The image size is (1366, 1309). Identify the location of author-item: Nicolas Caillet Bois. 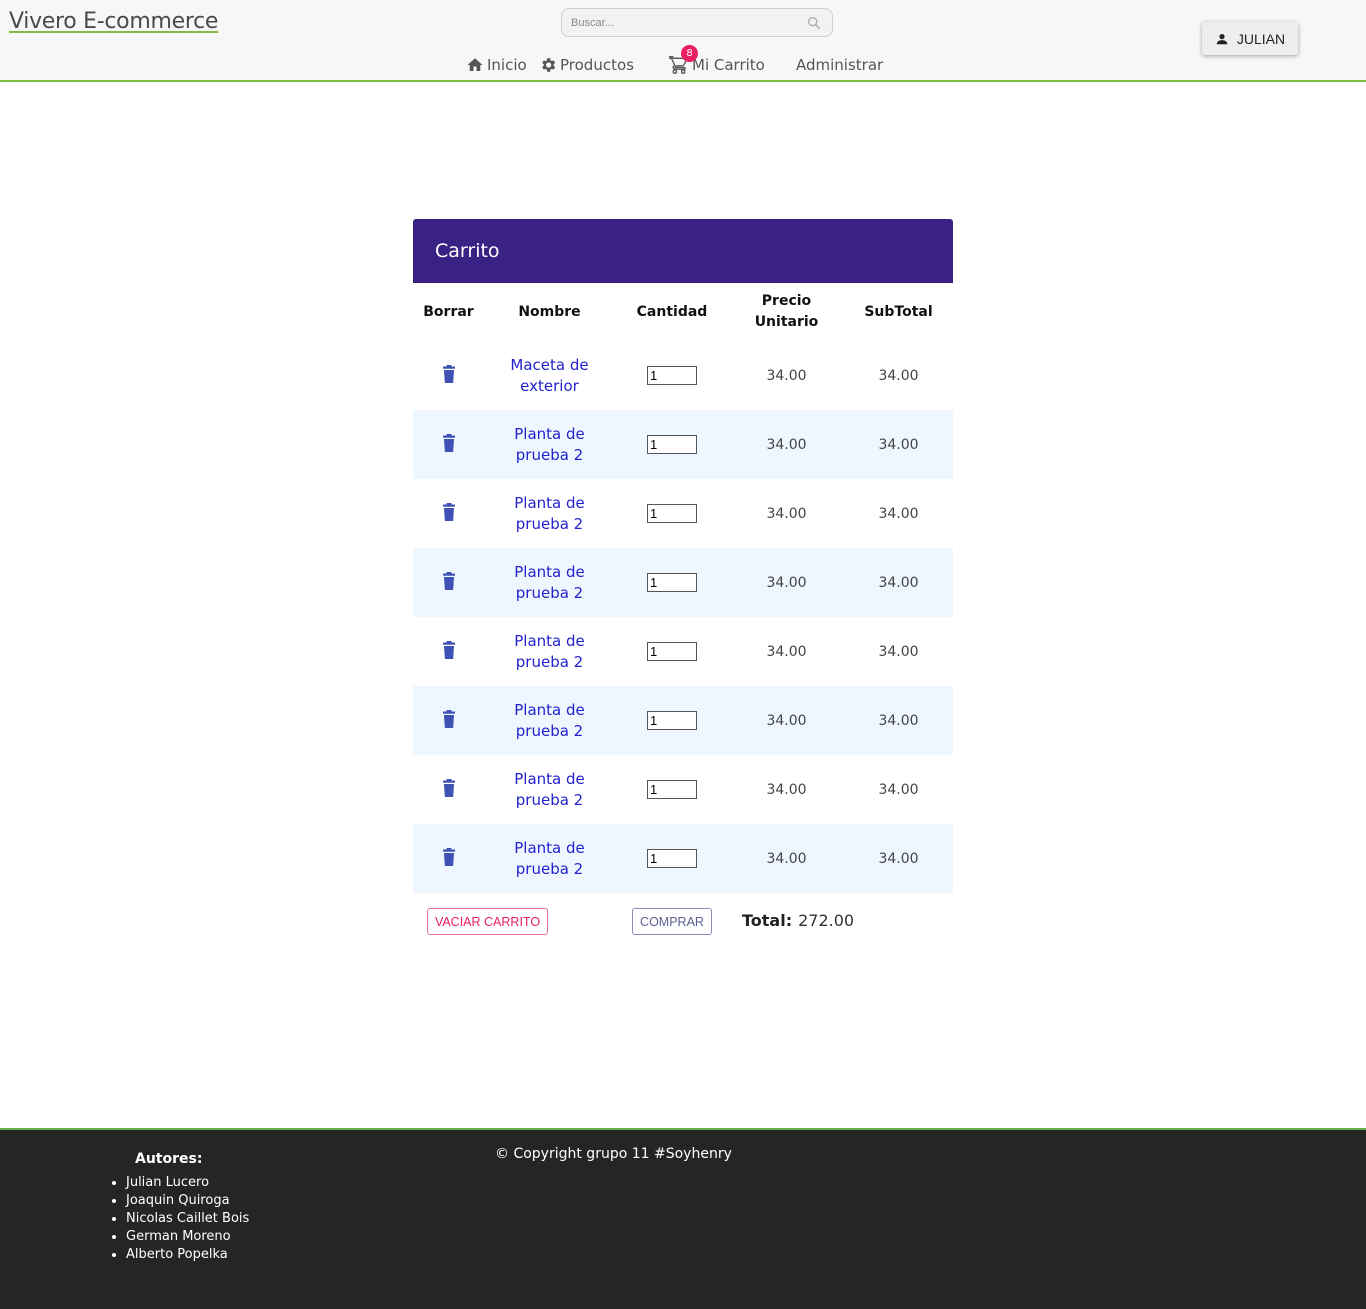
(187, 1219).